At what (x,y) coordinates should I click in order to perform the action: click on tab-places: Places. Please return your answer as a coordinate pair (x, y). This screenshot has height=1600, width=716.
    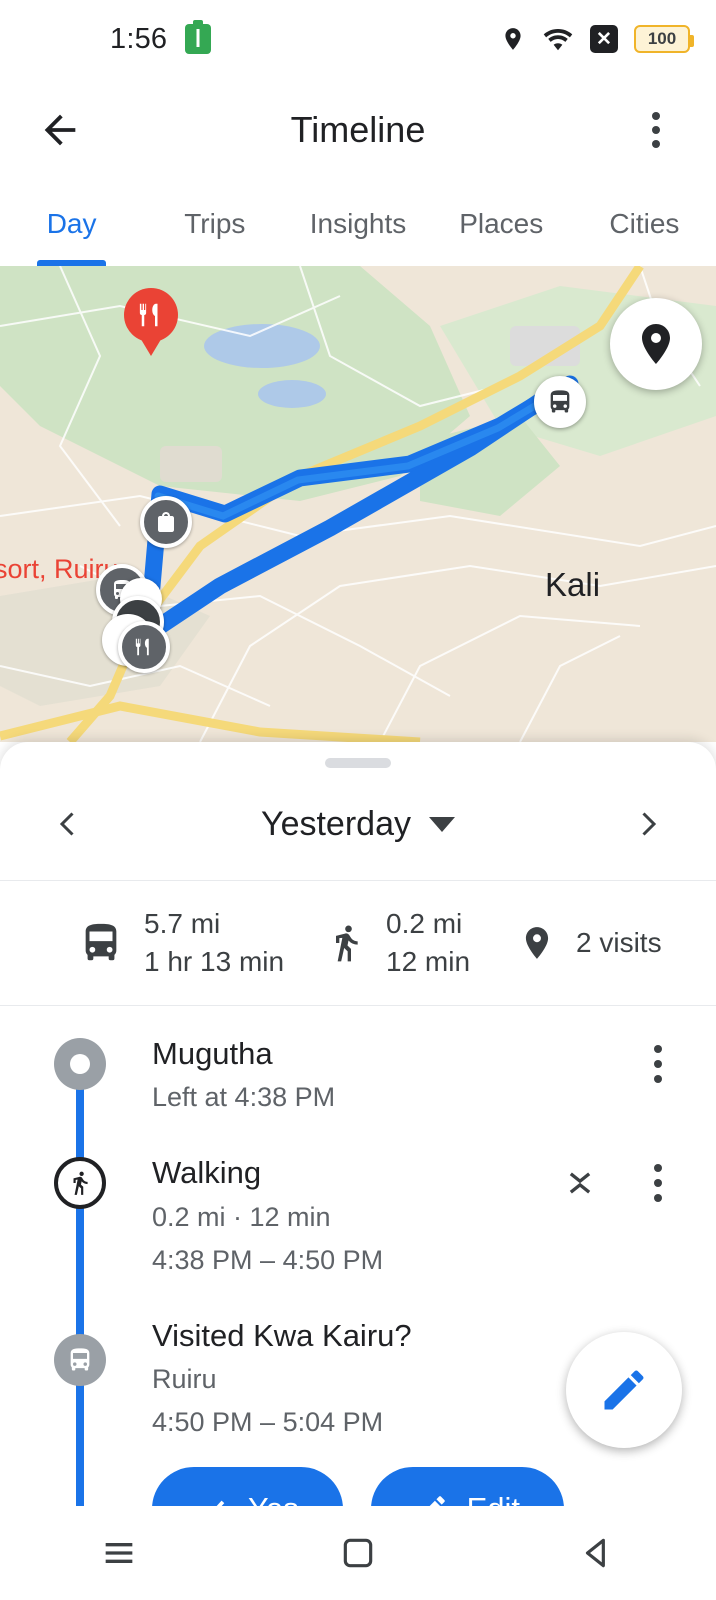
    Looking at the image, I should click on (501, 224).